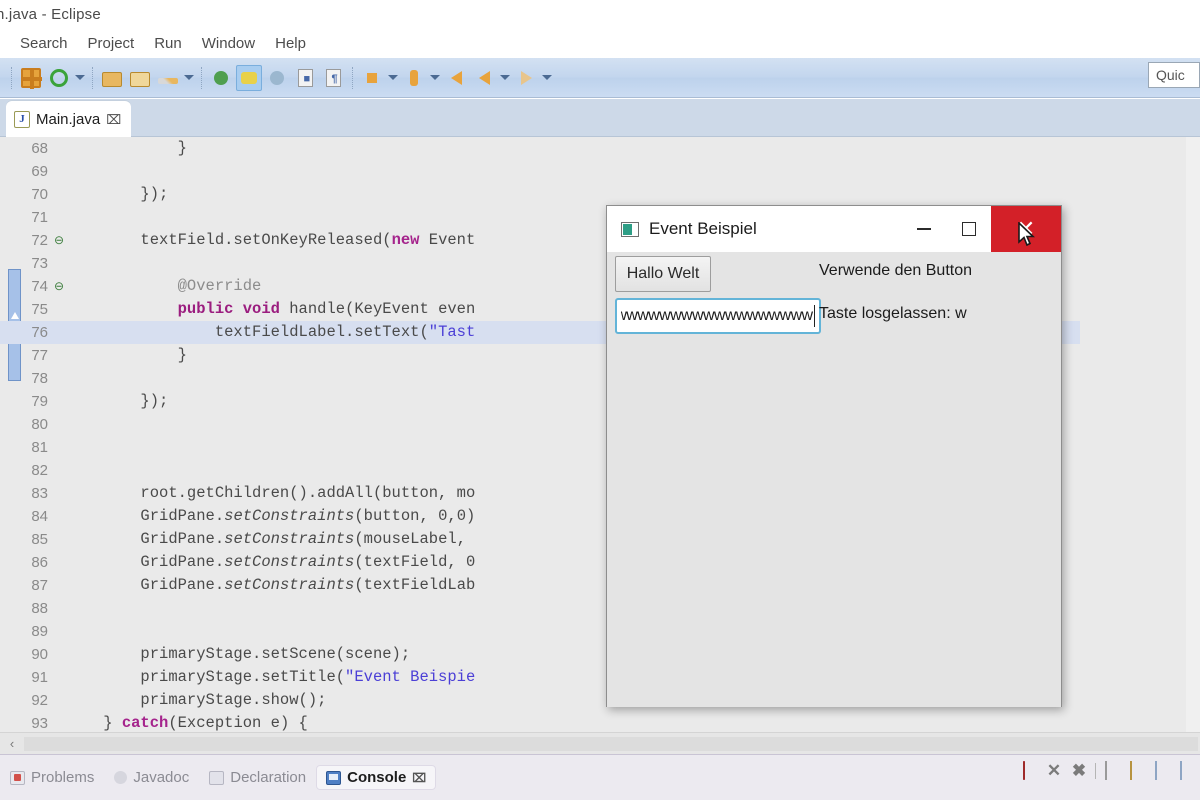 The height and width of the screenshot is (800, 1200). What do you see at coordinates (393, 78) in the screenshot?
I see `step-dropdown-chevron-icon` at bounding box center [393, 78].